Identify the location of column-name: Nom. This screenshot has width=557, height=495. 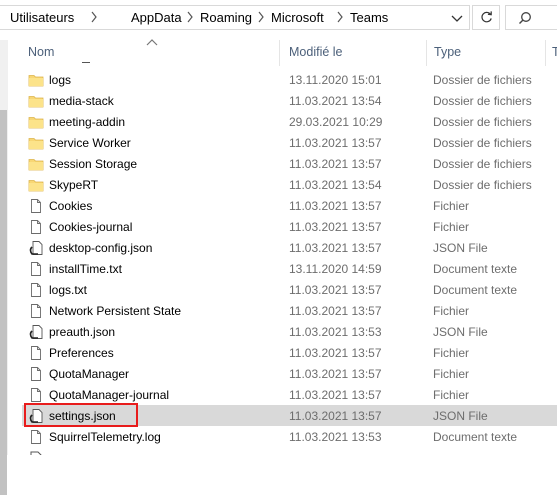
(41, 52).